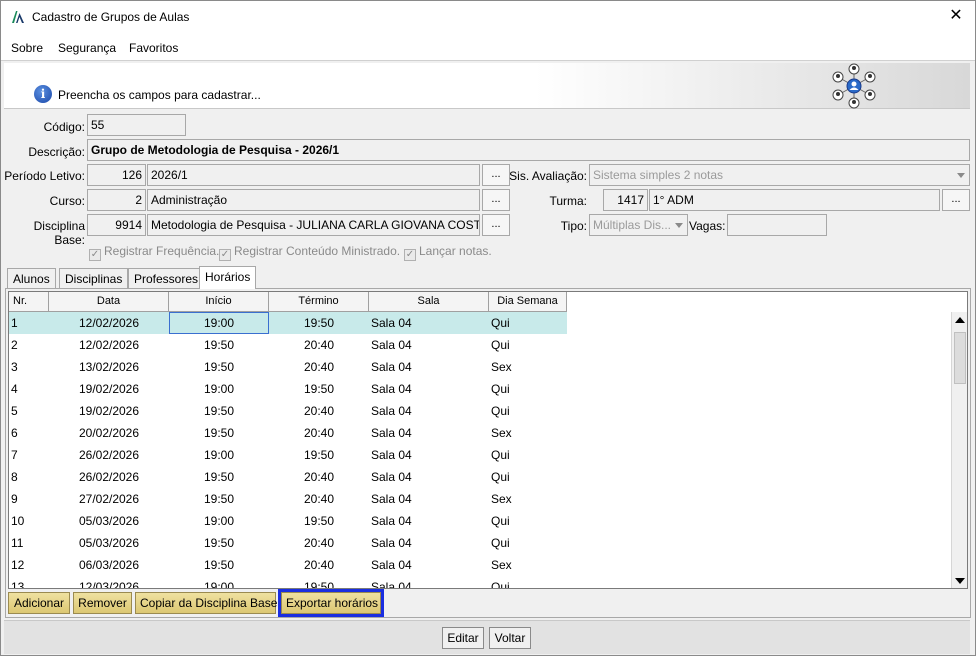  Describe the element at coordinates (960, 320) in the screenshot. I see `scroll-up-icon` at that location.